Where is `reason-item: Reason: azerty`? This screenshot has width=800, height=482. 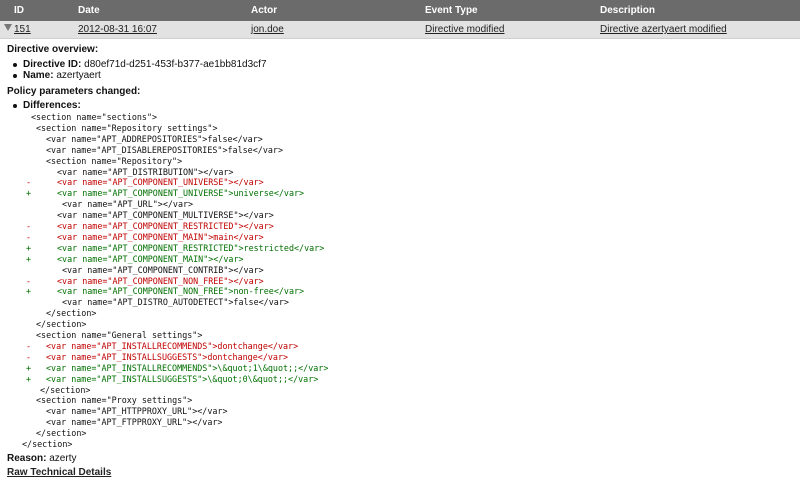
reason-item: Reason: azerty is located at coordinates (41, 458).